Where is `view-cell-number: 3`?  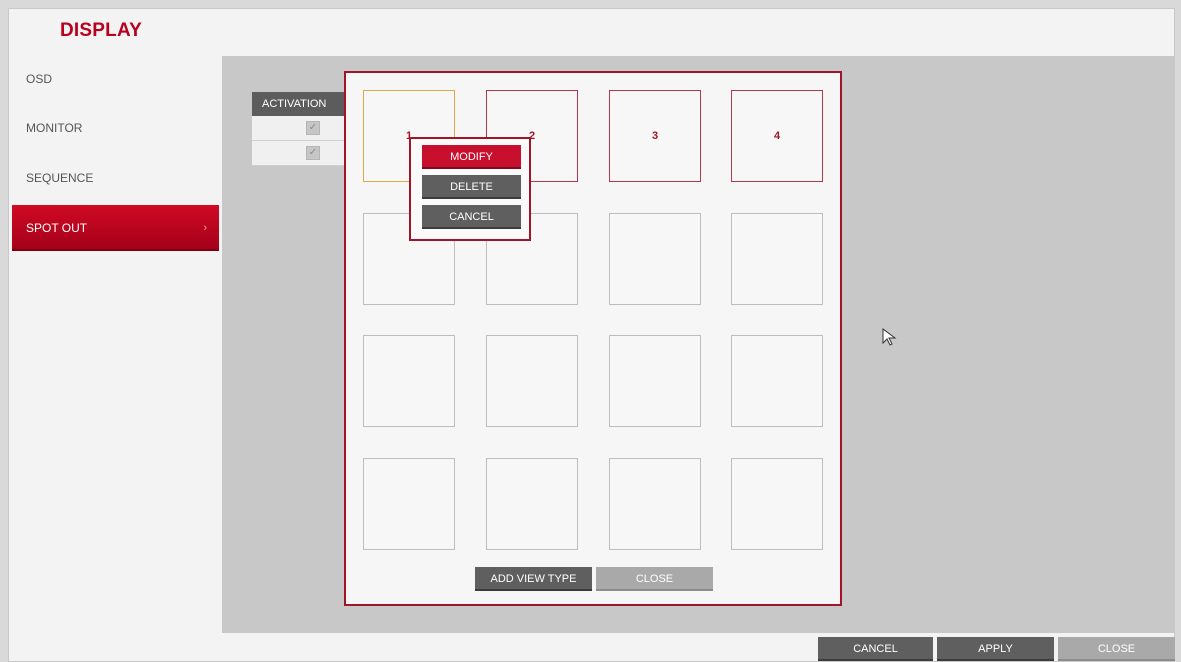
view-cell-number: 3 is located at coordinates (655, 136).